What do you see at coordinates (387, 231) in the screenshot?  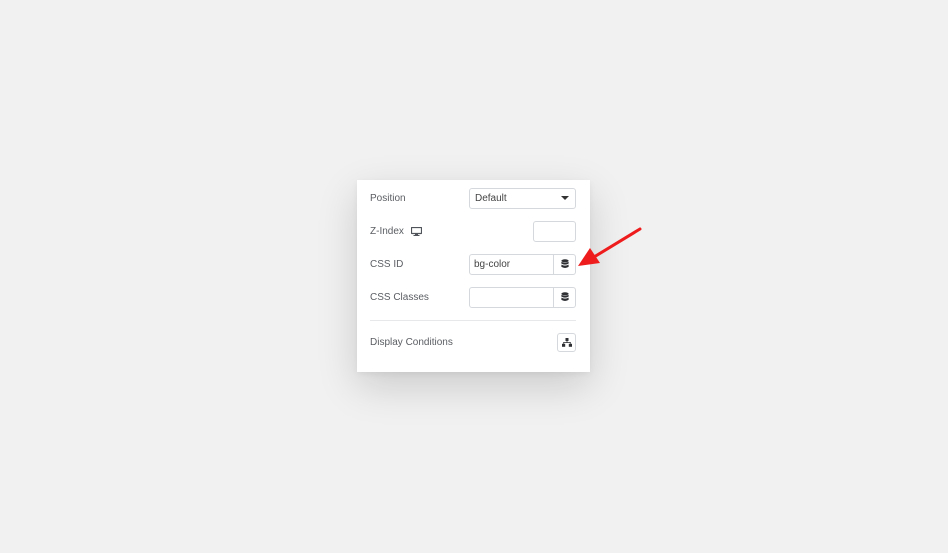 I see `zindex-label: Z-Index` at bounding box center [387, 231].